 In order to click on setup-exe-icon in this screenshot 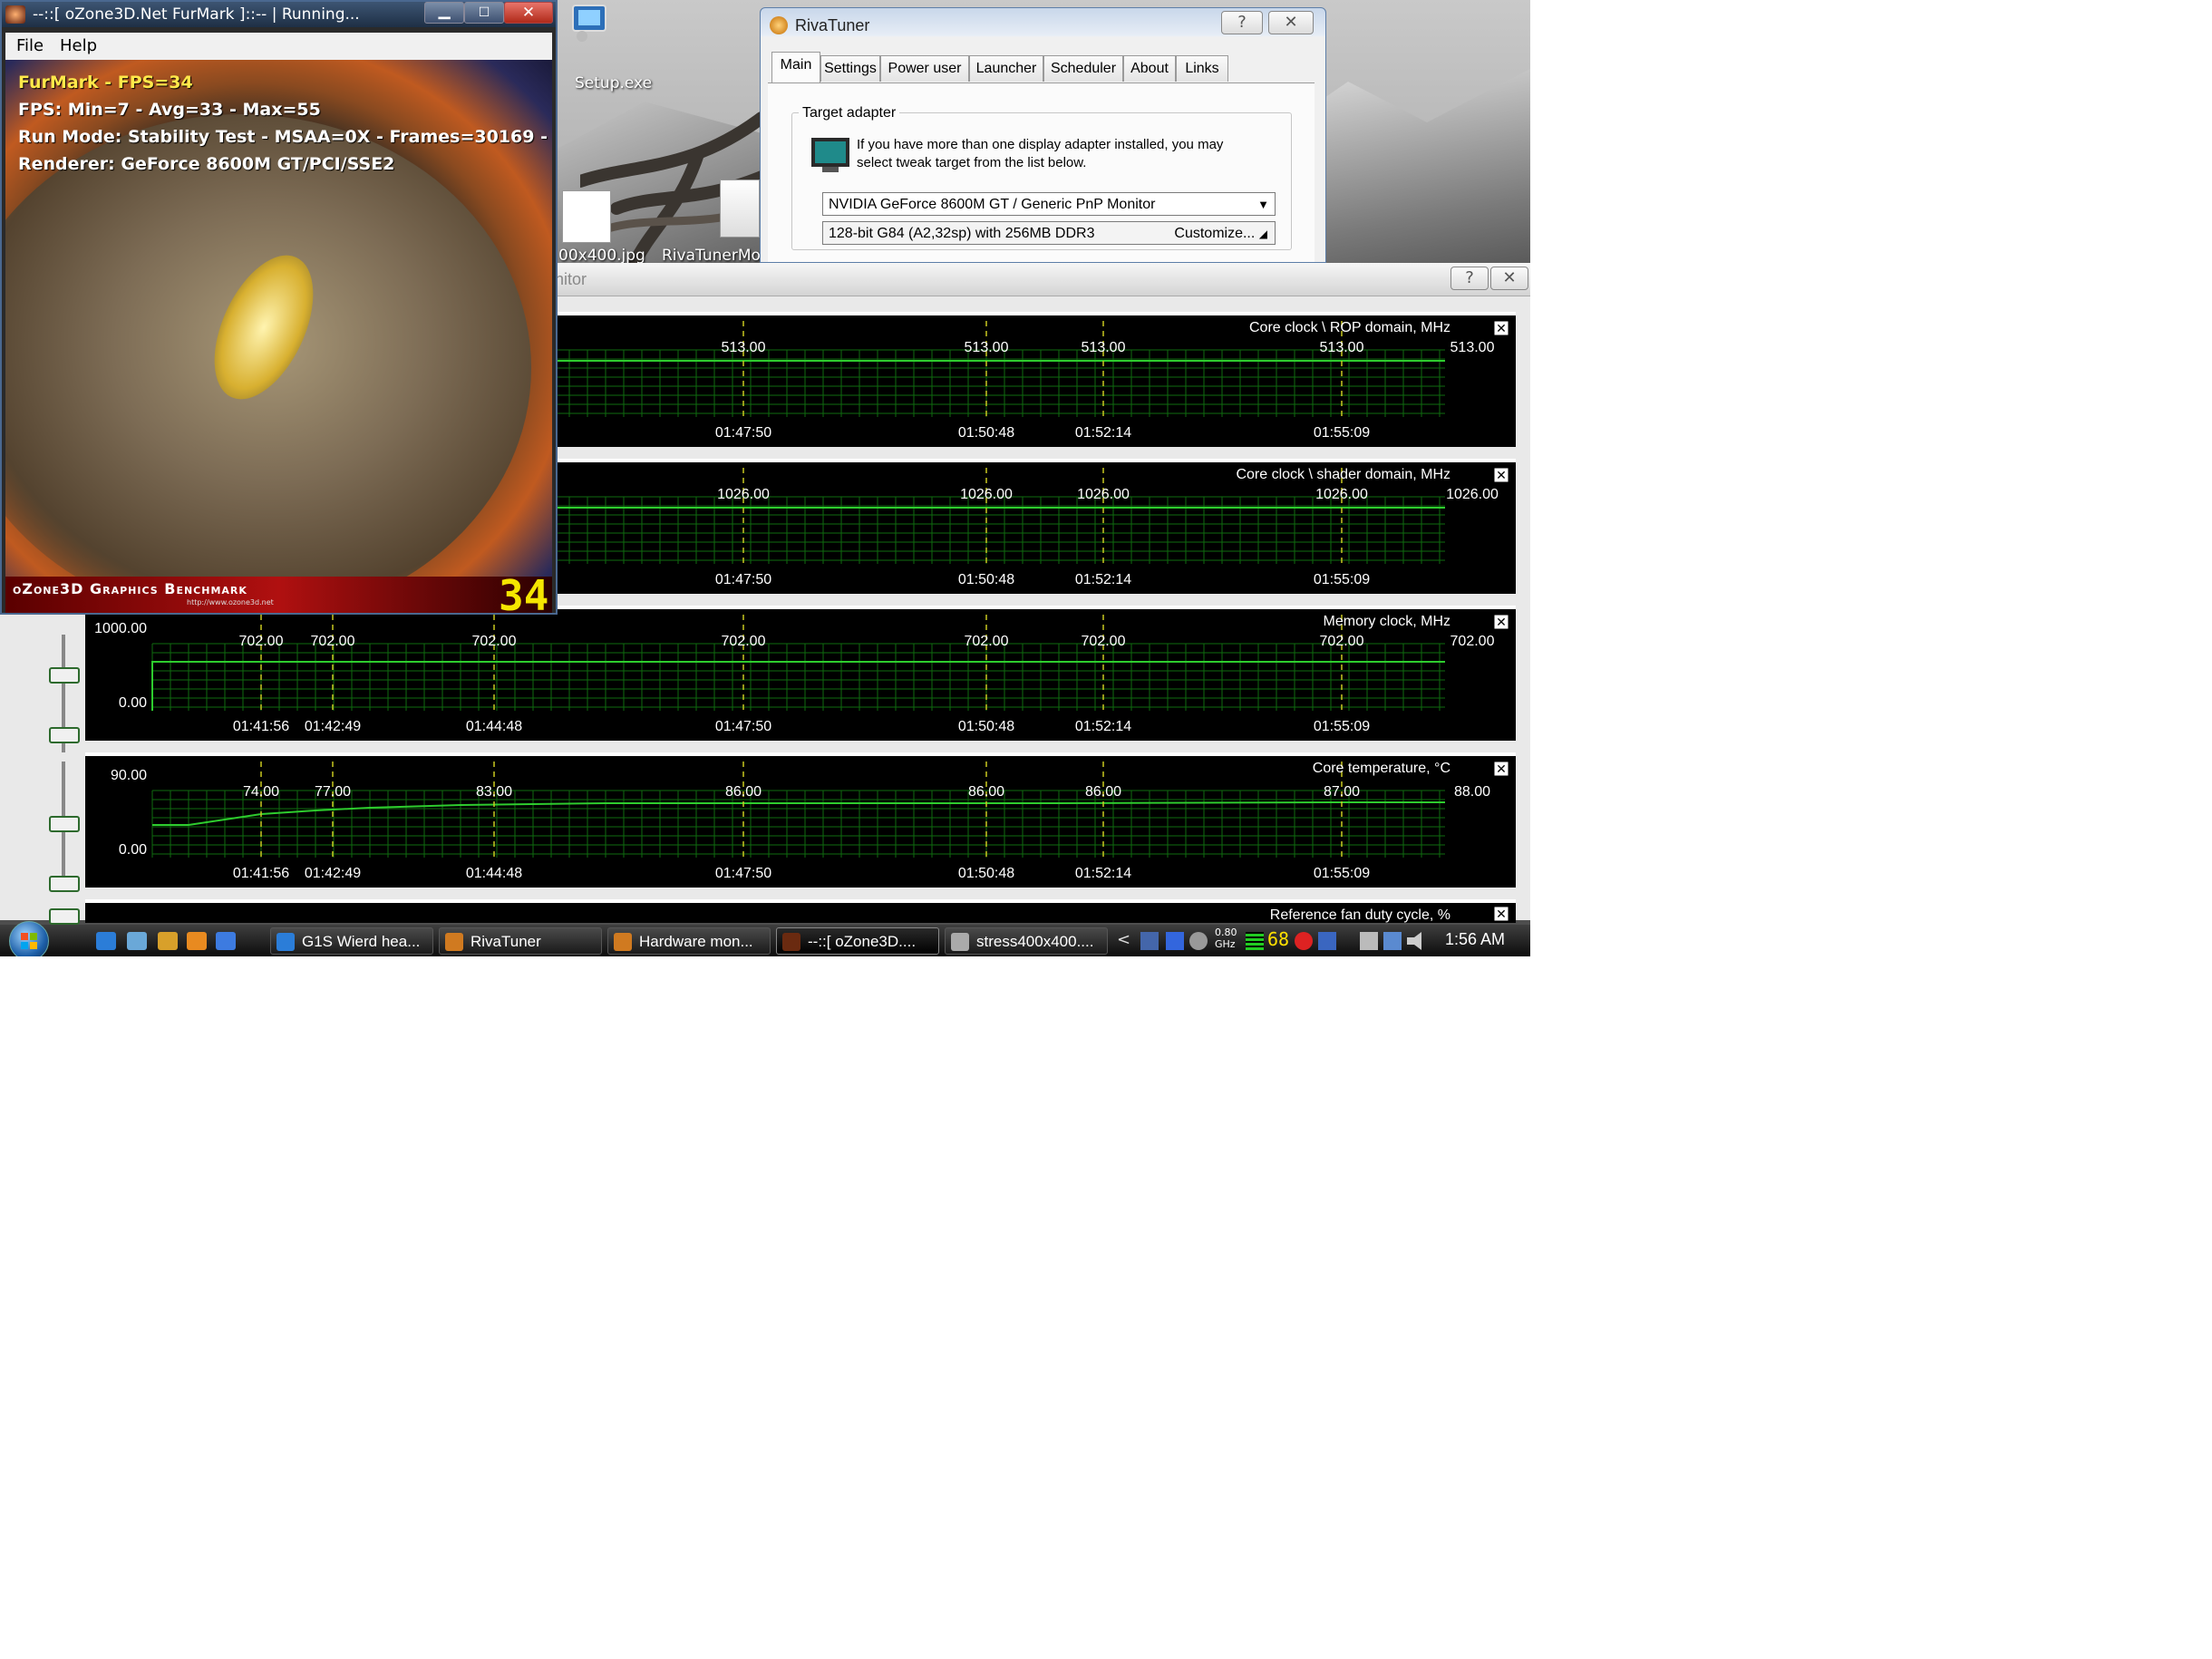, I will do `click(589, 22)`.